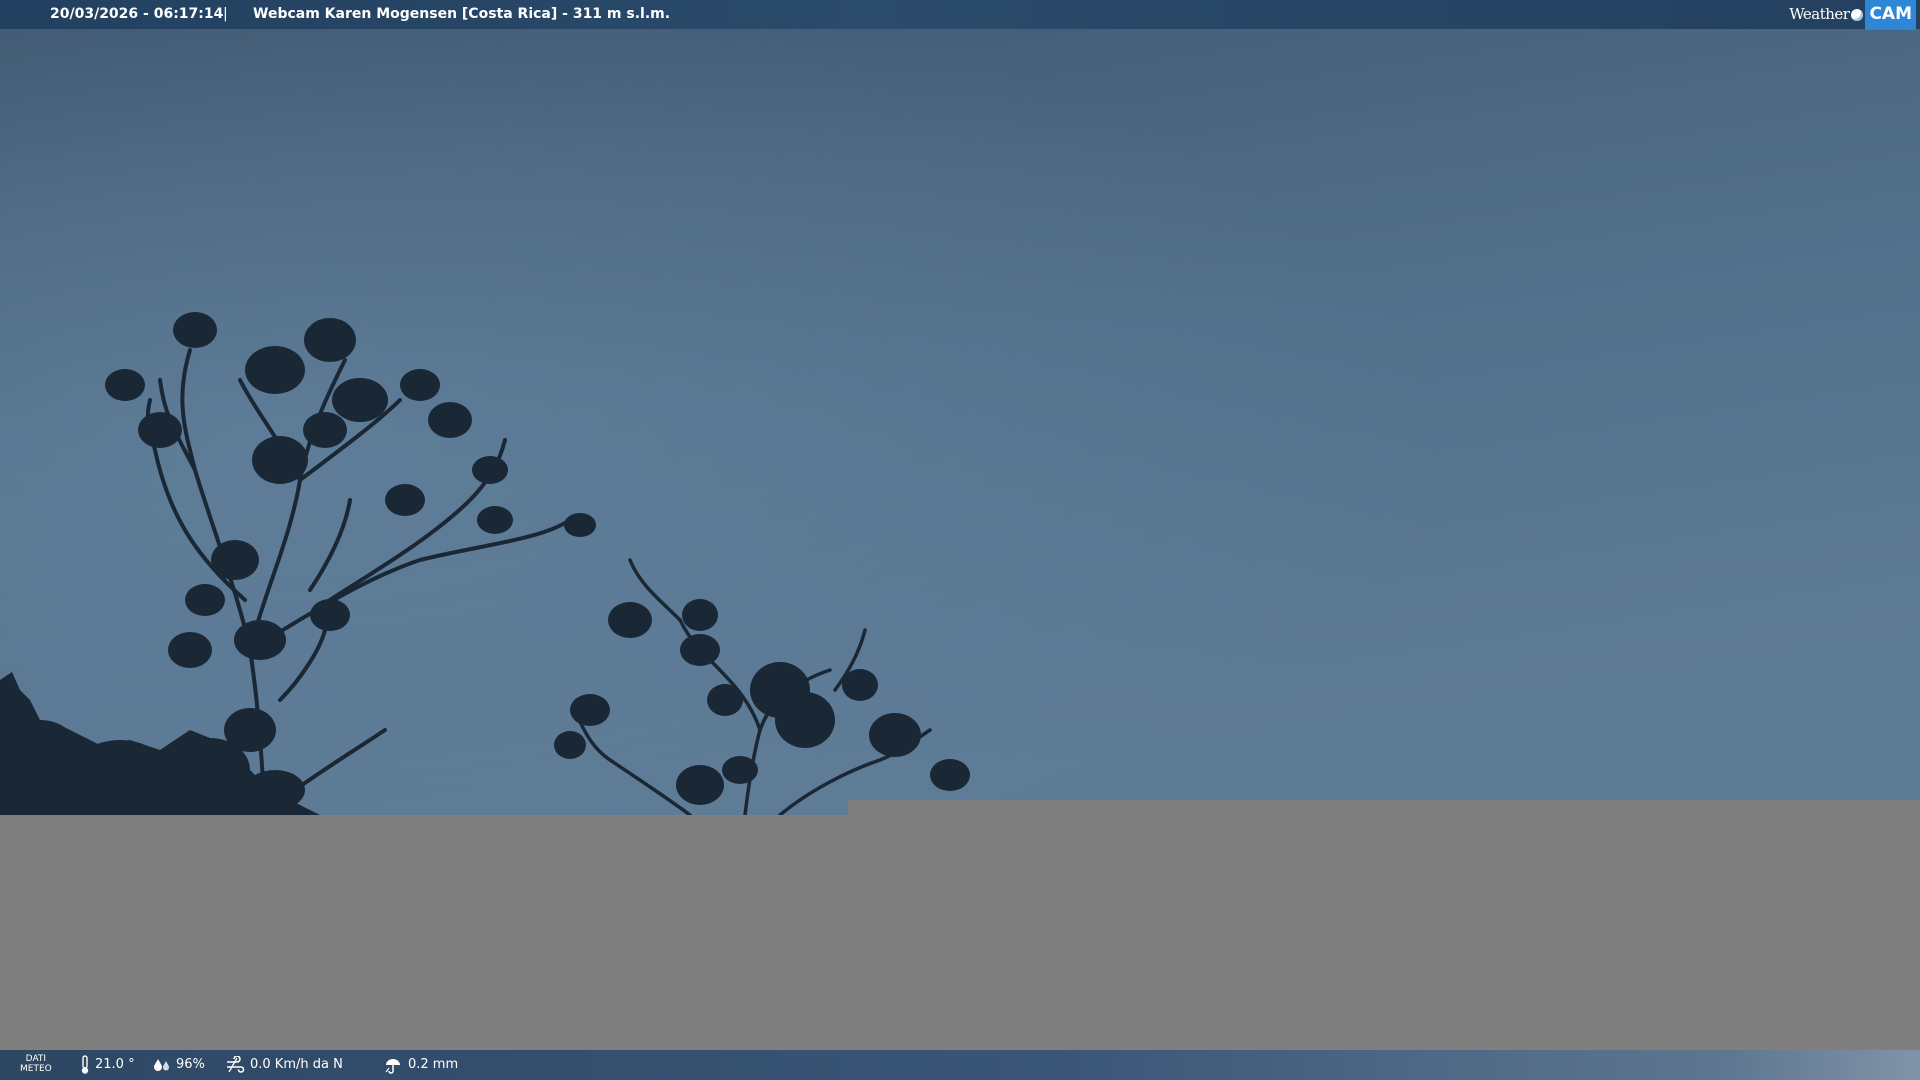 This screenshot has height=1080, width=1920. What do you see at coordinates (235, 1065) in the screenshot?
I see `wind-icon` at bounding box center [235, 1065].